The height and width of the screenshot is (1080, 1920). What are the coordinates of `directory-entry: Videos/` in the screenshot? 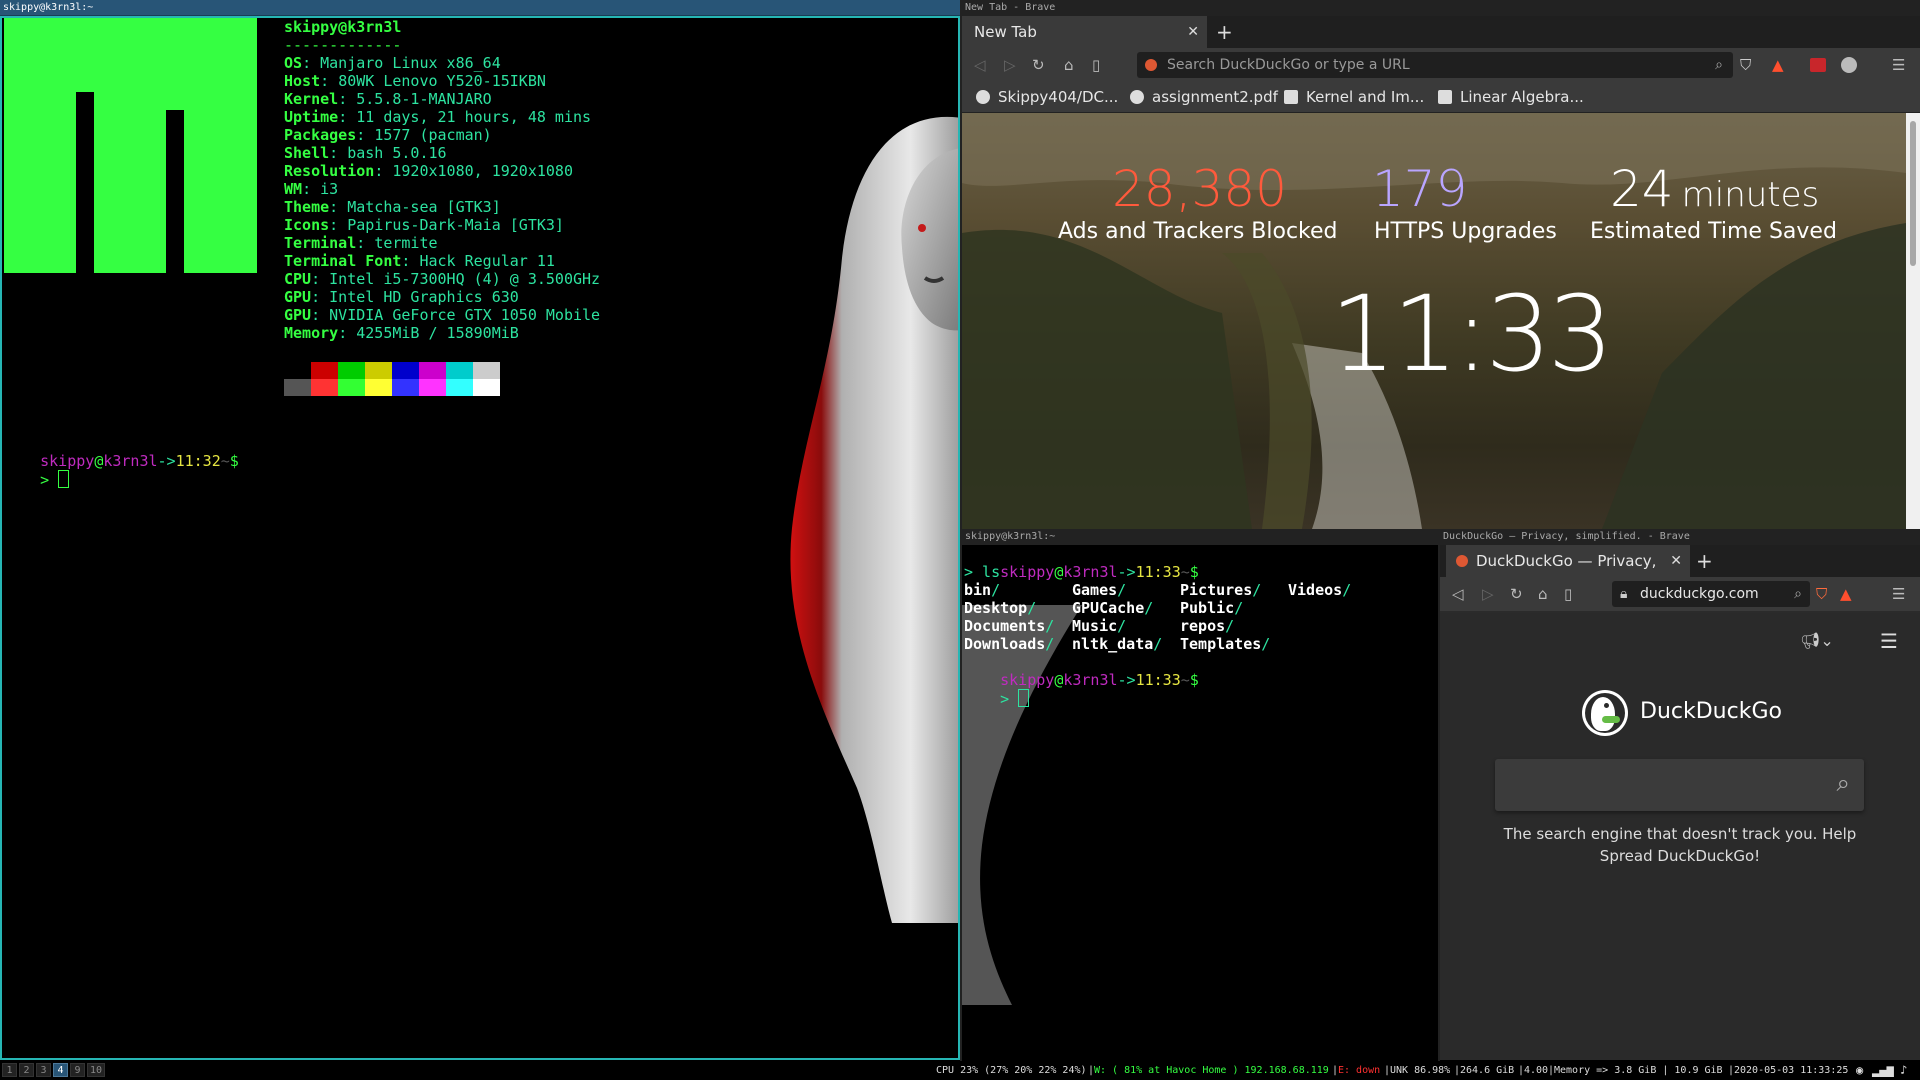 It's located at (1320, 590).